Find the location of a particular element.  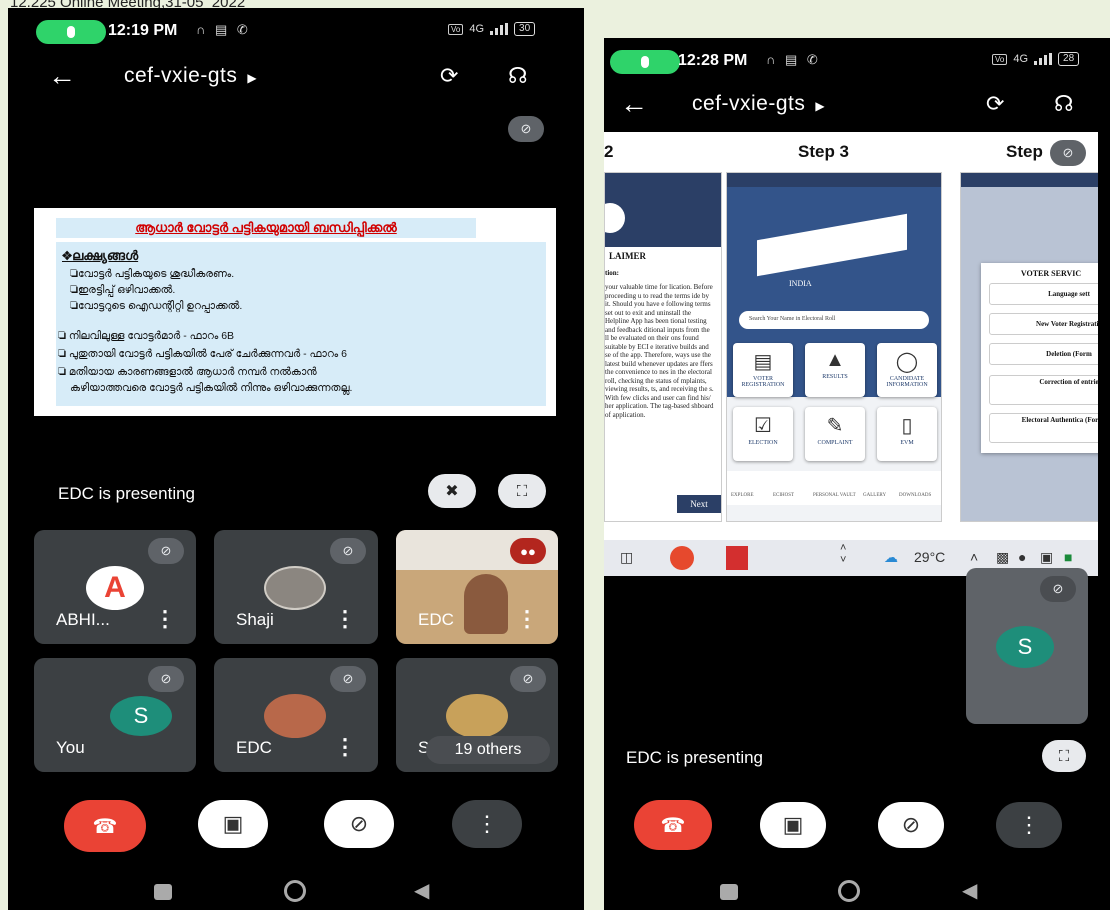

candidate-tile: ◯ CANDIDATE INFORMATION is located at coordinates (907, 370).